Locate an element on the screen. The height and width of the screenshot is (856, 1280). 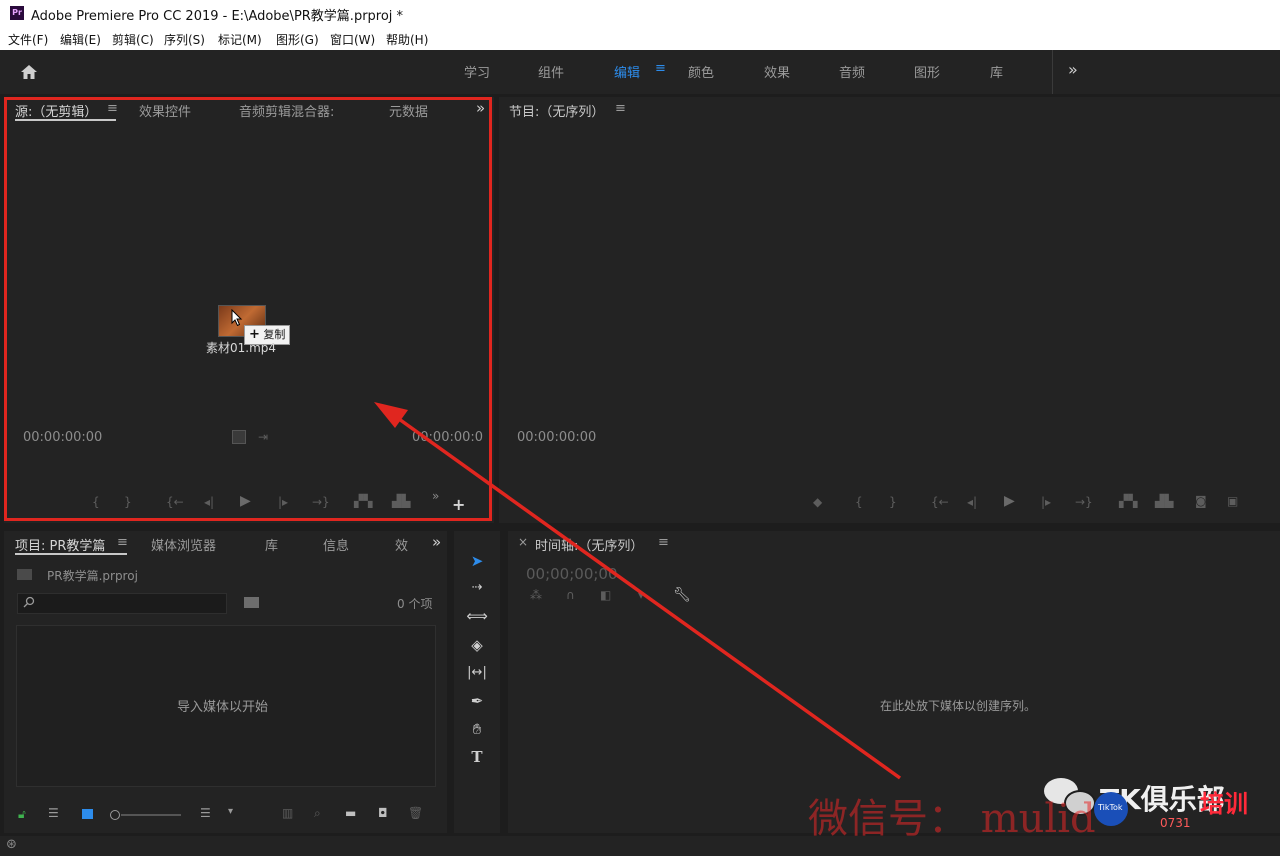
icon-view-icon is located at coordinates (87, 814).